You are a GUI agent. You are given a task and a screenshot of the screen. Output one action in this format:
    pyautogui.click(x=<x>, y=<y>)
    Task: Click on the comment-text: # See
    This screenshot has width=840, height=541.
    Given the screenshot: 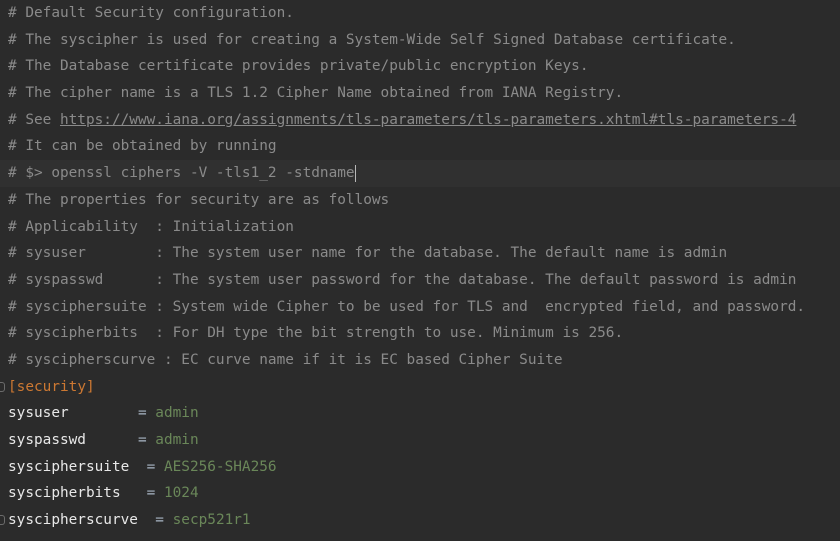 What is the action you would take?
    pyautogui.click(x=34, y=119)
    